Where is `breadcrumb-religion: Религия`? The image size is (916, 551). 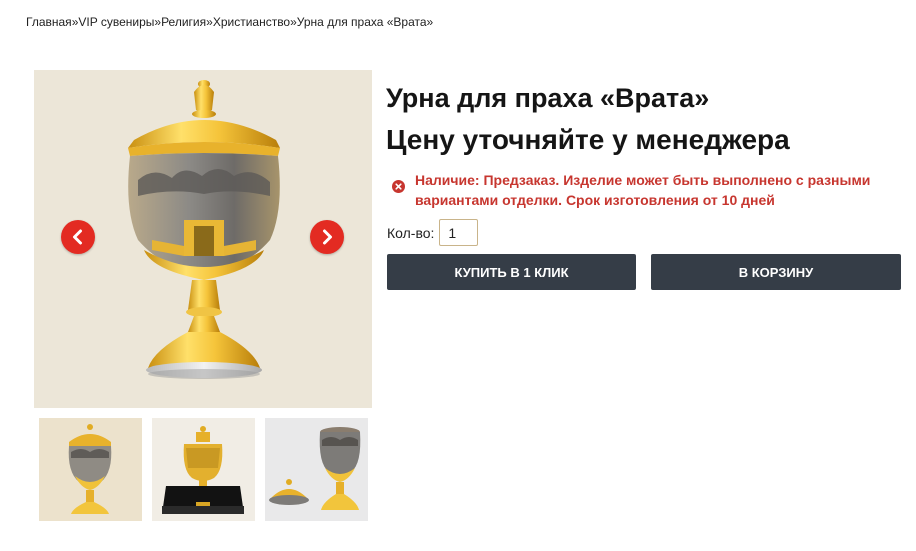 breadcrumb-religion: Религия is located at coordinates (183, 22).